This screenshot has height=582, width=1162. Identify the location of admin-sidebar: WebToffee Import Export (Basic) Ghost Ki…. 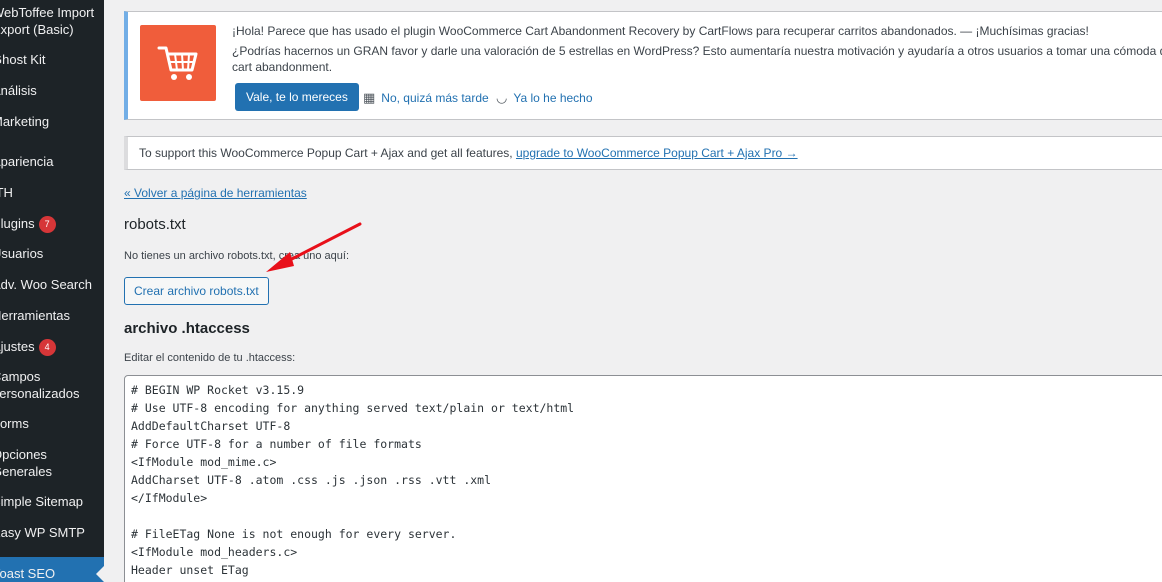
(52, 291).